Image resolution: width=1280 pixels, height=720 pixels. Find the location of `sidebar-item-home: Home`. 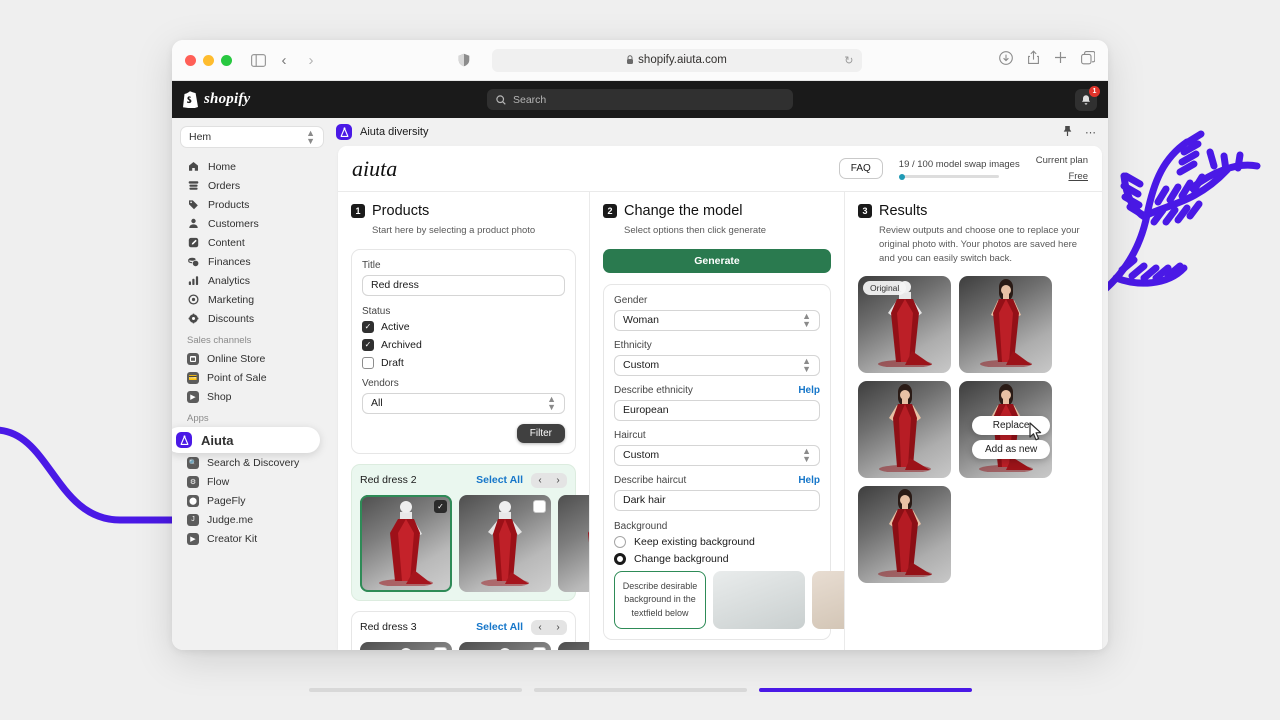

sidebar-item-home: Home is located at coordinates (252, 166).